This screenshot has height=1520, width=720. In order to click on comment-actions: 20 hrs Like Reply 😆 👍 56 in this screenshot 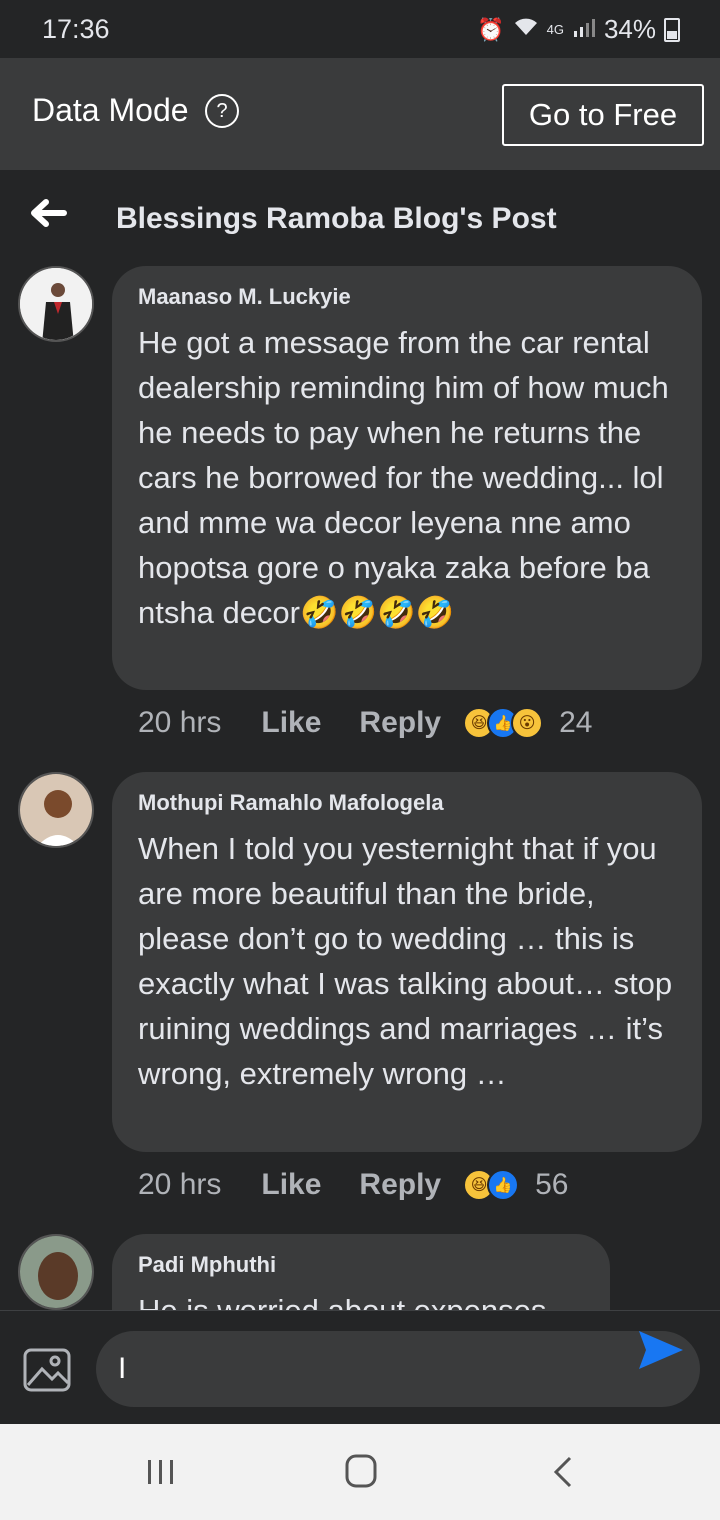, I will do `click(353, 1185)`.